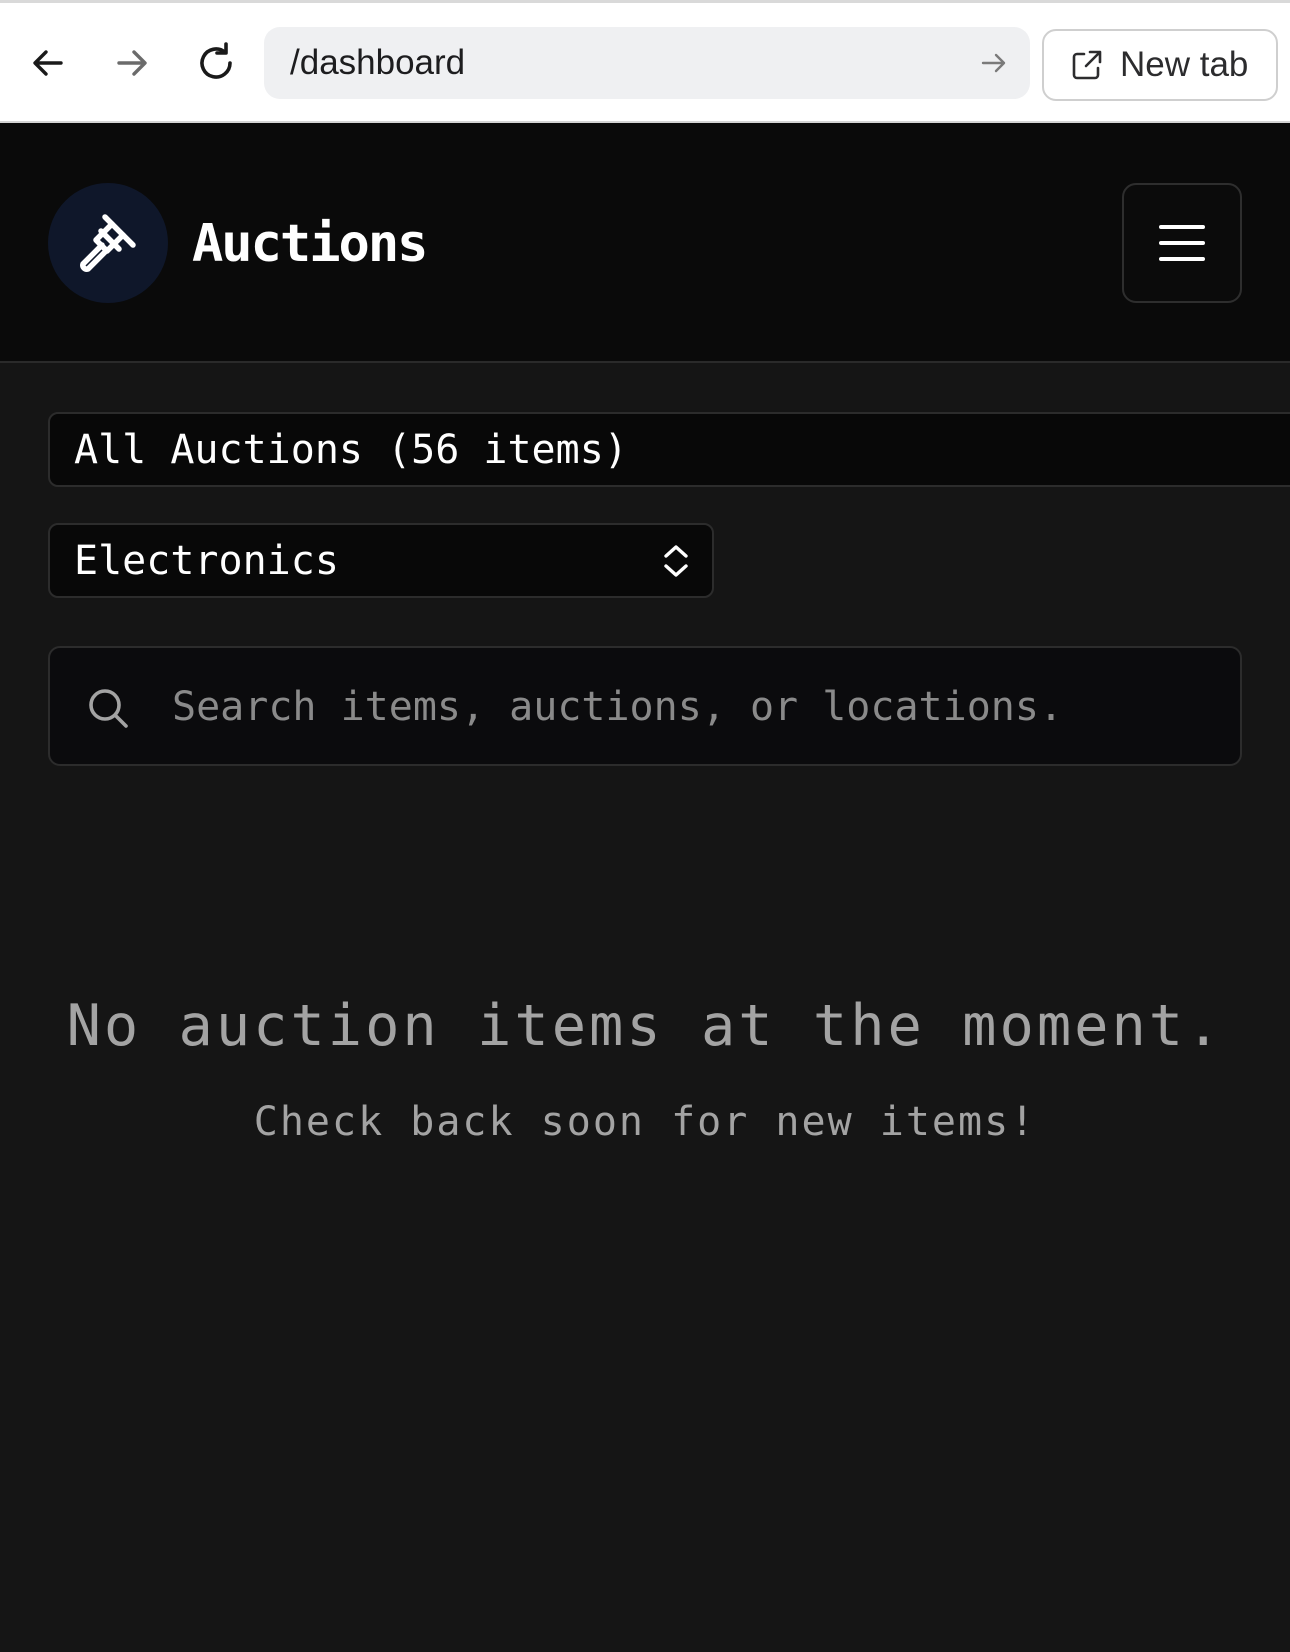 The height and width of the screenshot is (1652, 1290). What do you see at coordinates (669, 449) in the screenshot?
I see `all-auctions-selector: All Auctions (56 items)` at bounding box center [669, 449].